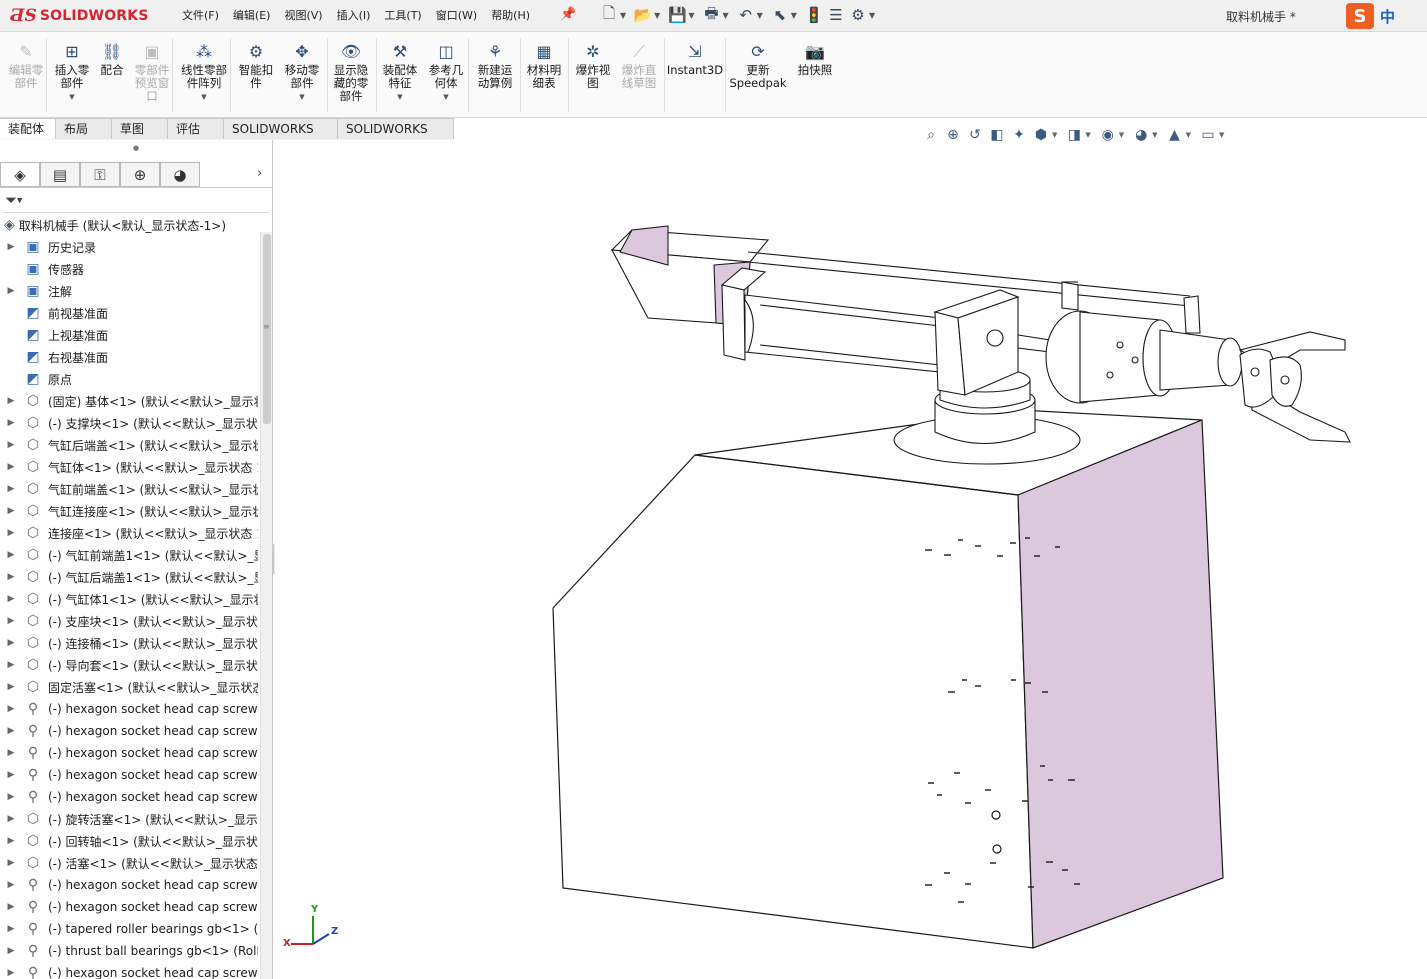  Describe the element at coordinates (1386, 16) in the screenshot. I see `ime-indicator: S 中` at that location.